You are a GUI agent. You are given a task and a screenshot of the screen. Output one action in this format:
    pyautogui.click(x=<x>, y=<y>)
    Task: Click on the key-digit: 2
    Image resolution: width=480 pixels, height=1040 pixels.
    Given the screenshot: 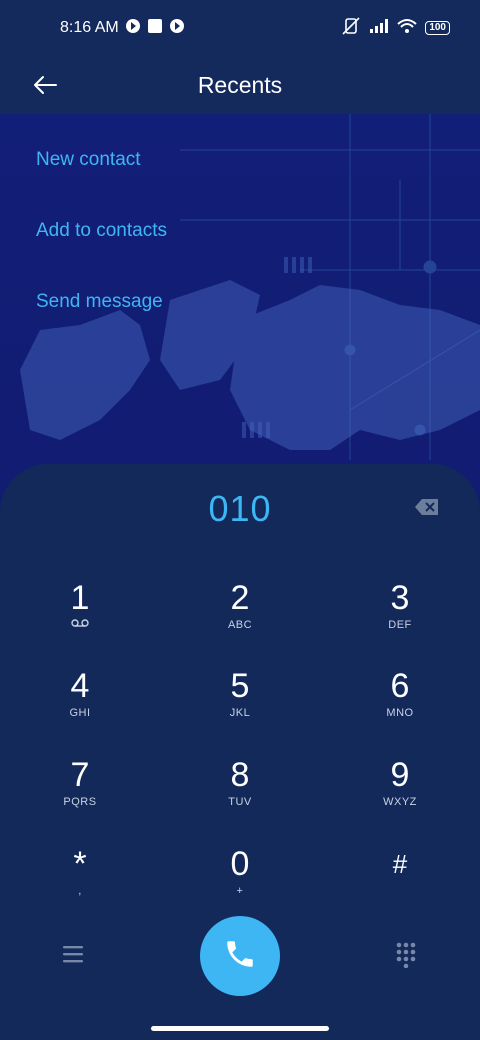 What is the action you would take?
    pyautogui.click(x=240, y=598)
    